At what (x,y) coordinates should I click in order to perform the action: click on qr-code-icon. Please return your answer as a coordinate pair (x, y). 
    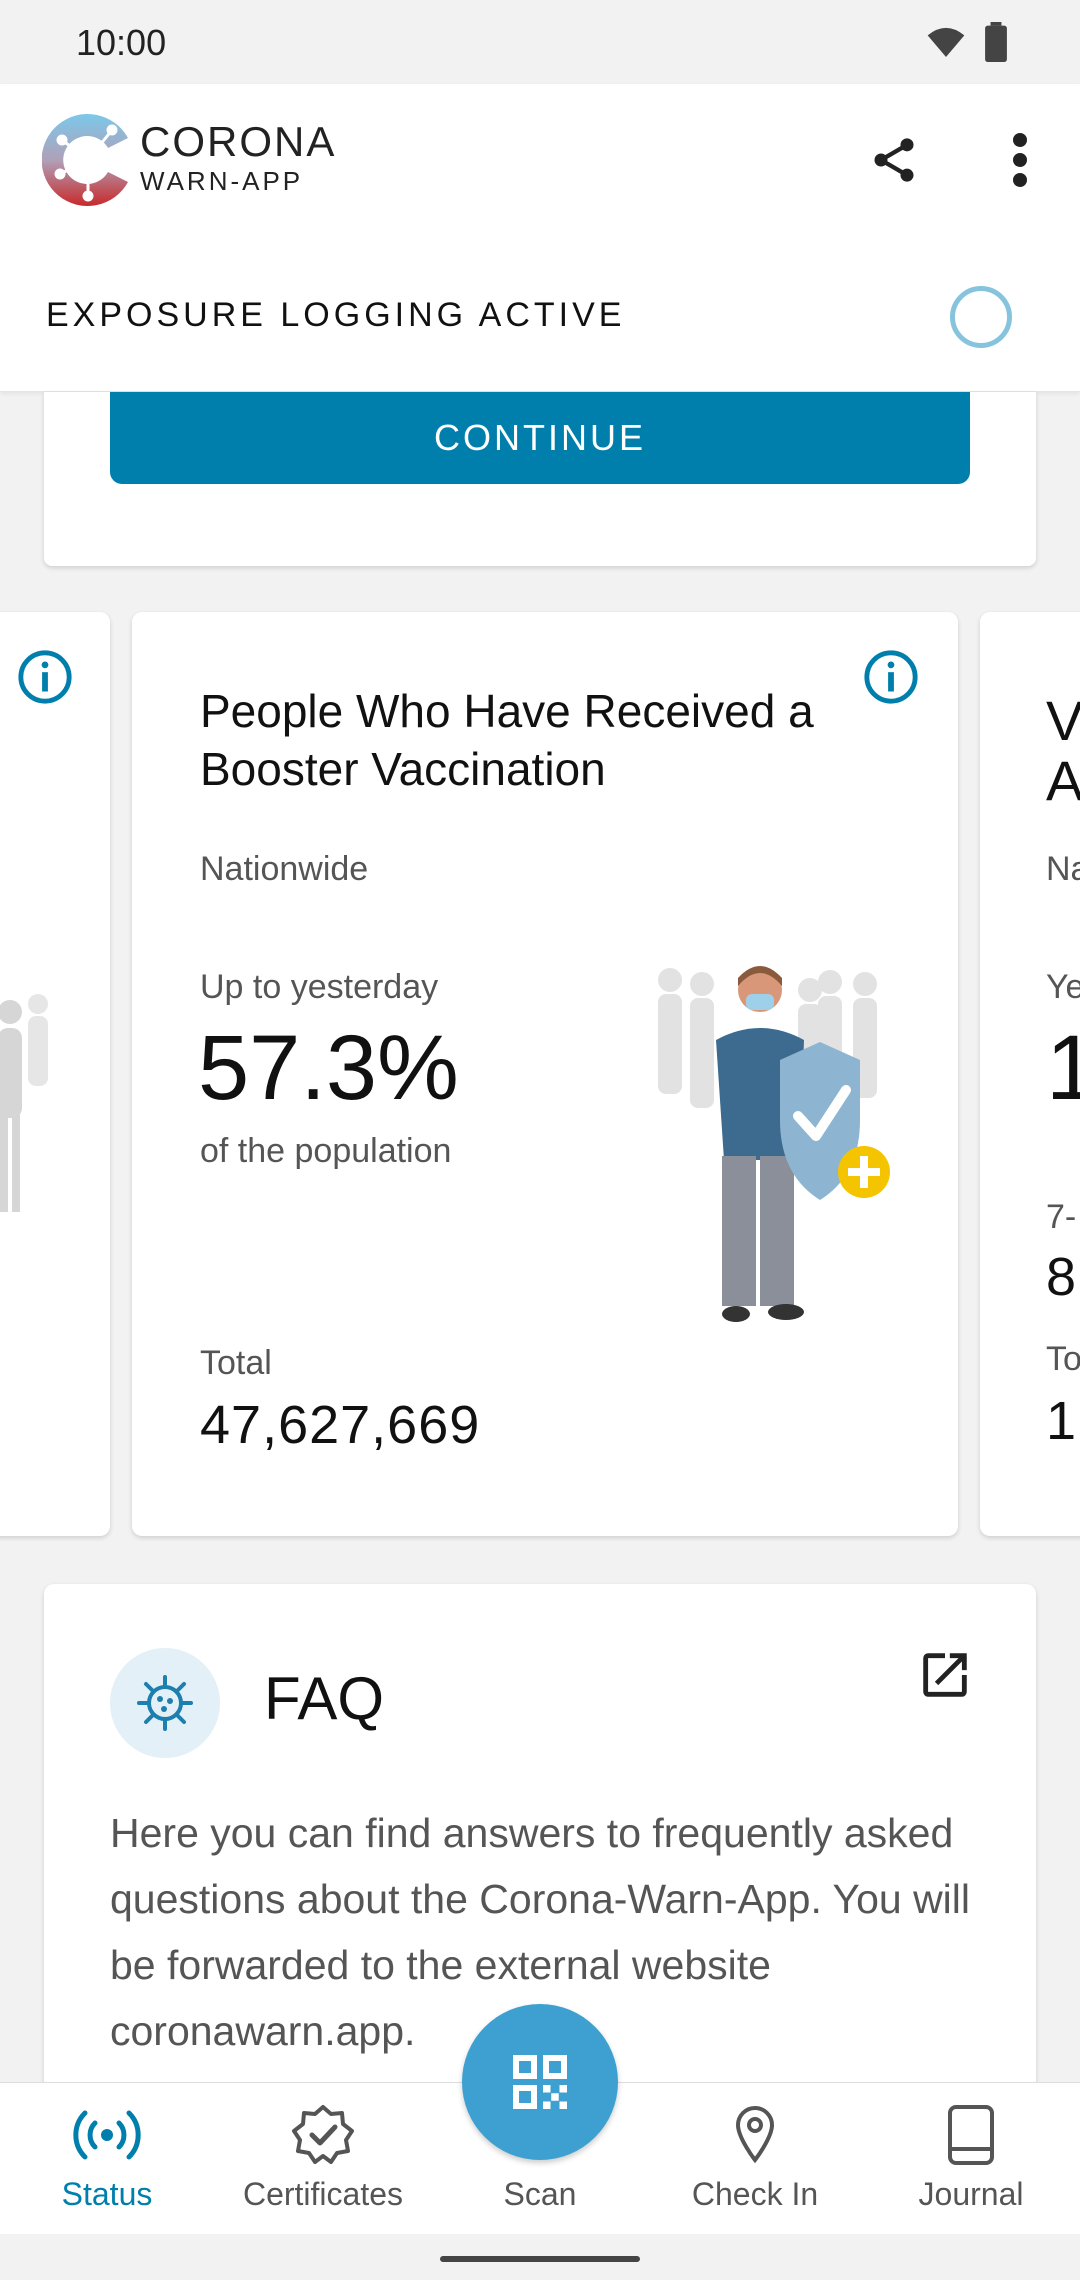
    Looking at the image, I should click on (540, 2082).